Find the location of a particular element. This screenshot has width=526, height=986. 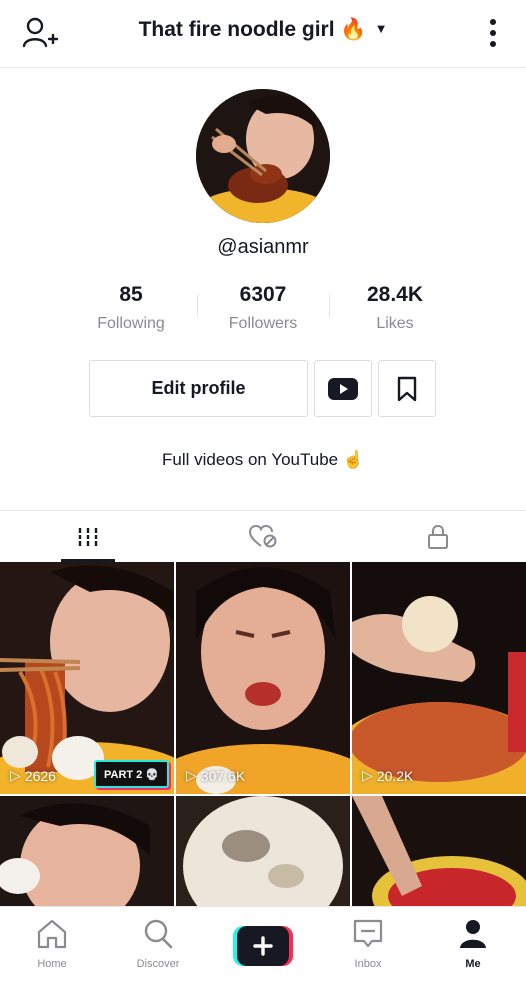

create-button is located at coordinates (263, 946).